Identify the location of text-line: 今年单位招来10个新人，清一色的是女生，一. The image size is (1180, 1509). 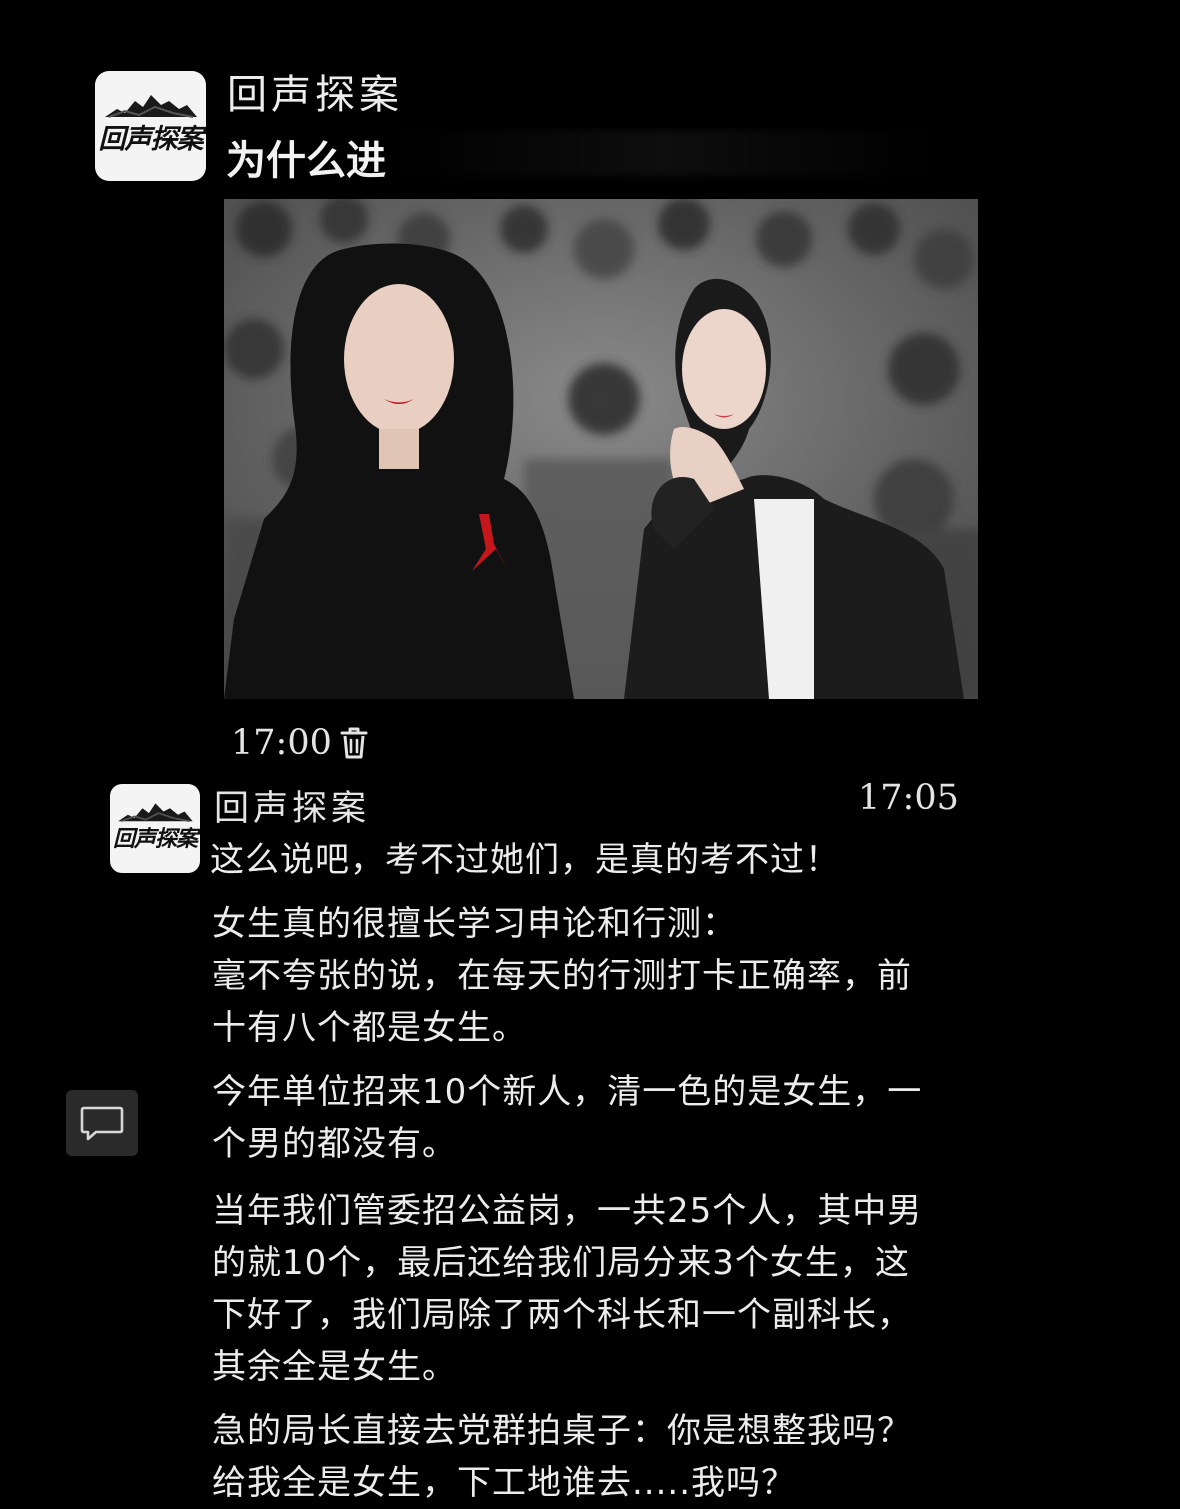
(567, 1092).